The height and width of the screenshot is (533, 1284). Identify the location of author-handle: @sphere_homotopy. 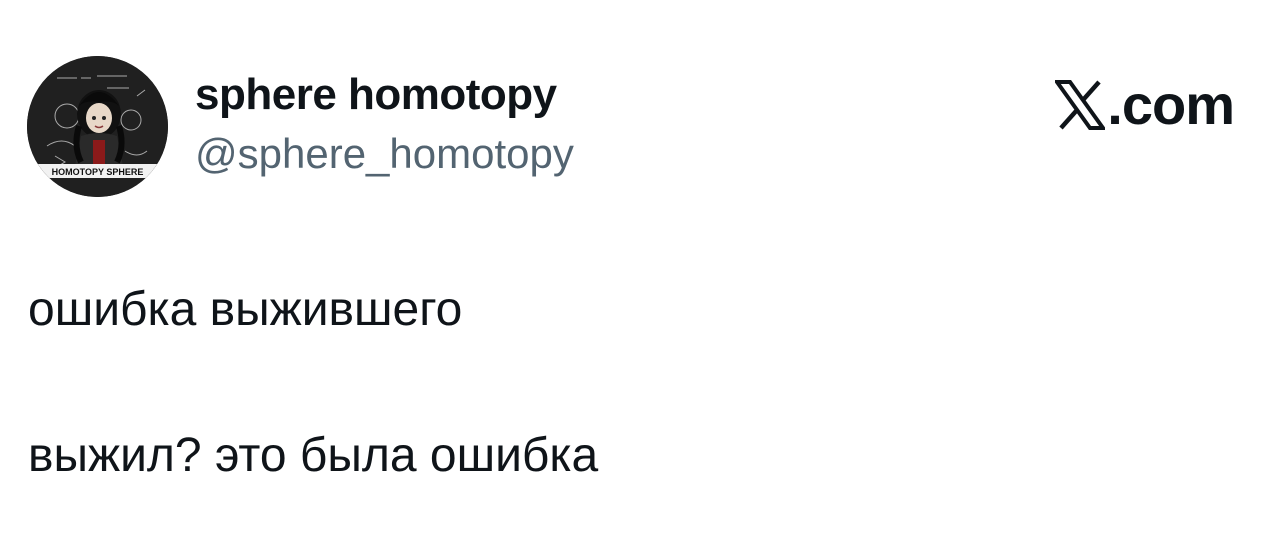
(384, 154).